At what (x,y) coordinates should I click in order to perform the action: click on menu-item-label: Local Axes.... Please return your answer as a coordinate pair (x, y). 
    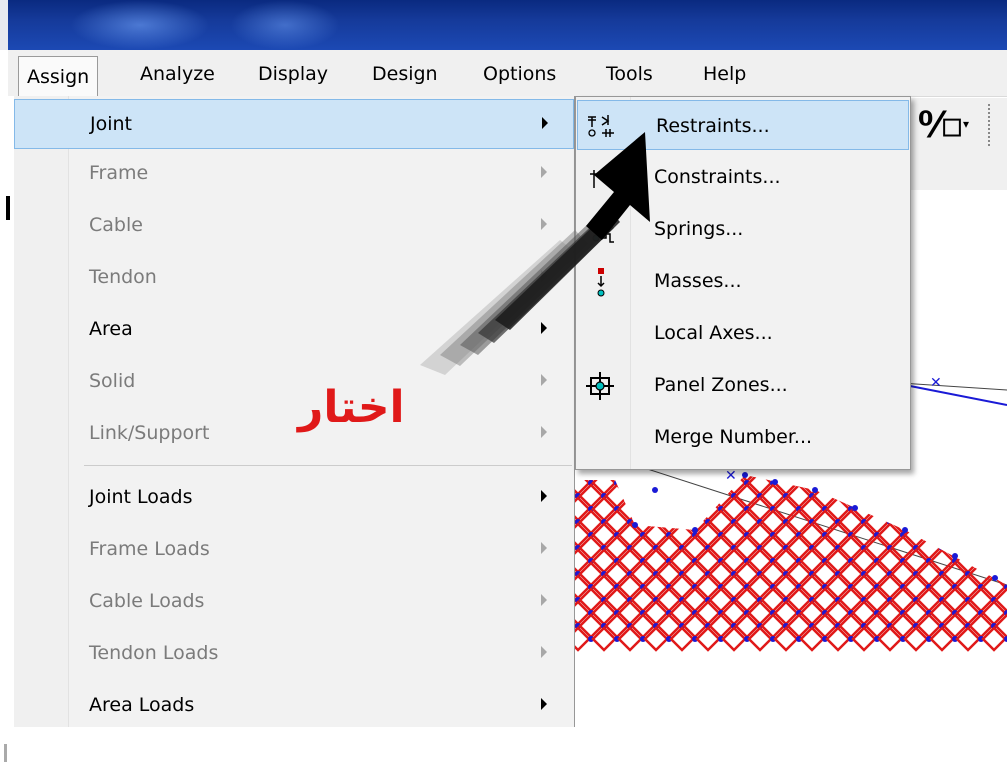
    Looking at the image, I should click on (713, 333).